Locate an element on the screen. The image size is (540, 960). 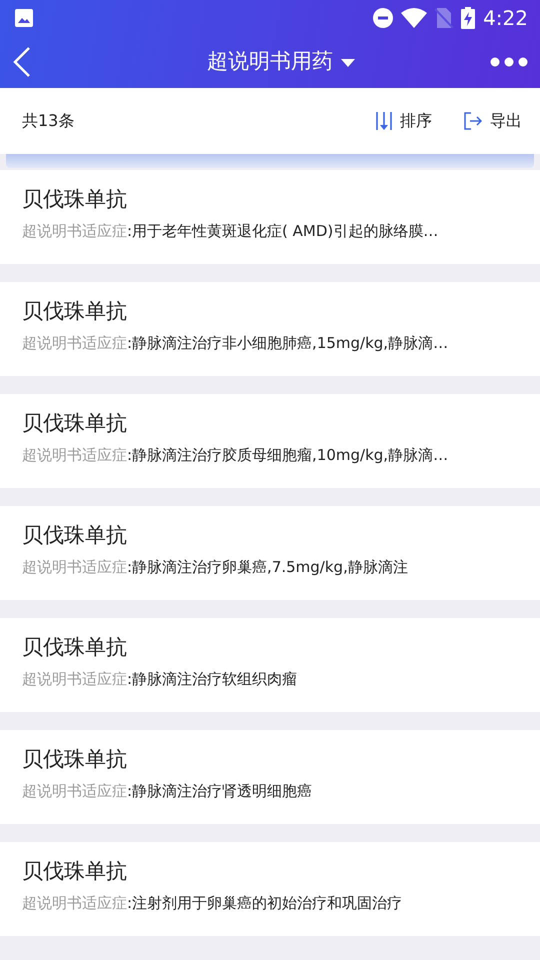
indication-text: 超说明书适应症:静脉滴注治疗卵巢癌,7.5mg/kg,静脉滴注 is located at coordinates (215, 567).